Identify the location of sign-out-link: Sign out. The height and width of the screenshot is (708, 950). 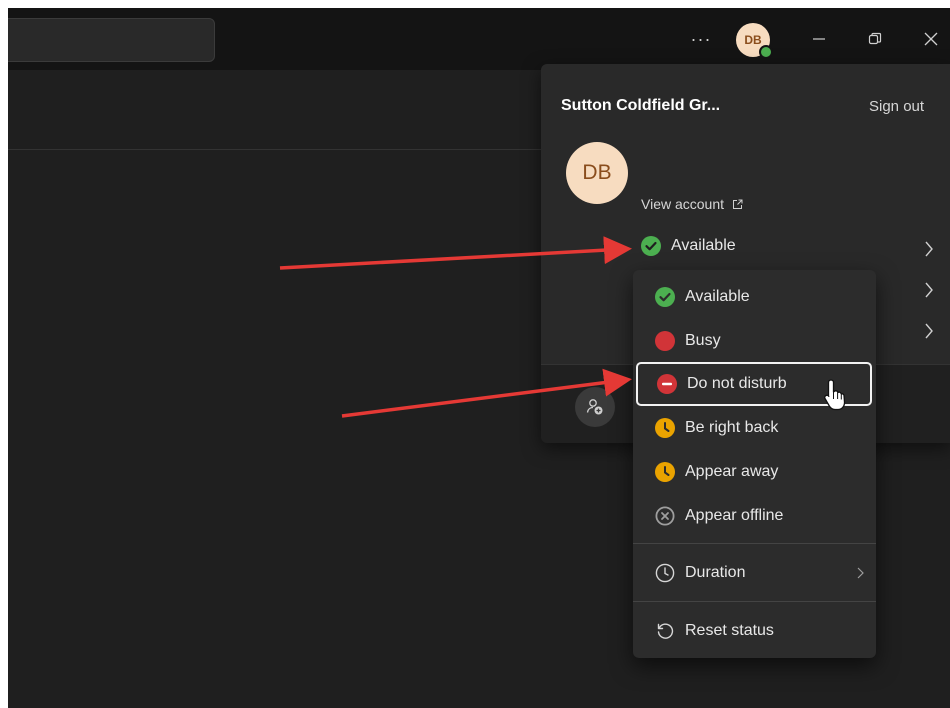
(896, 106).